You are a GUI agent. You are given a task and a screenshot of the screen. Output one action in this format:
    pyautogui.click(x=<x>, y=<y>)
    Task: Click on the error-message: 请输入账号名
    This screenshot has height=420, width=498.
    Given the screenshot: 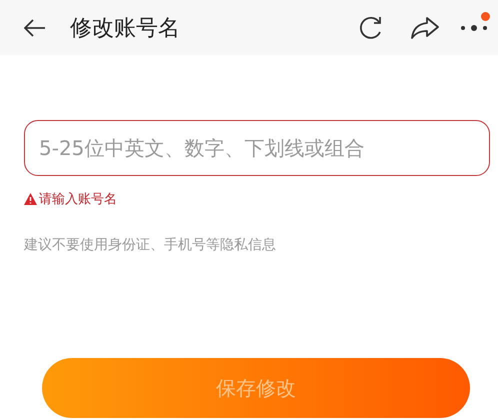 What is the action you would take?
    pyautogui.click(x=78, y=199)
    